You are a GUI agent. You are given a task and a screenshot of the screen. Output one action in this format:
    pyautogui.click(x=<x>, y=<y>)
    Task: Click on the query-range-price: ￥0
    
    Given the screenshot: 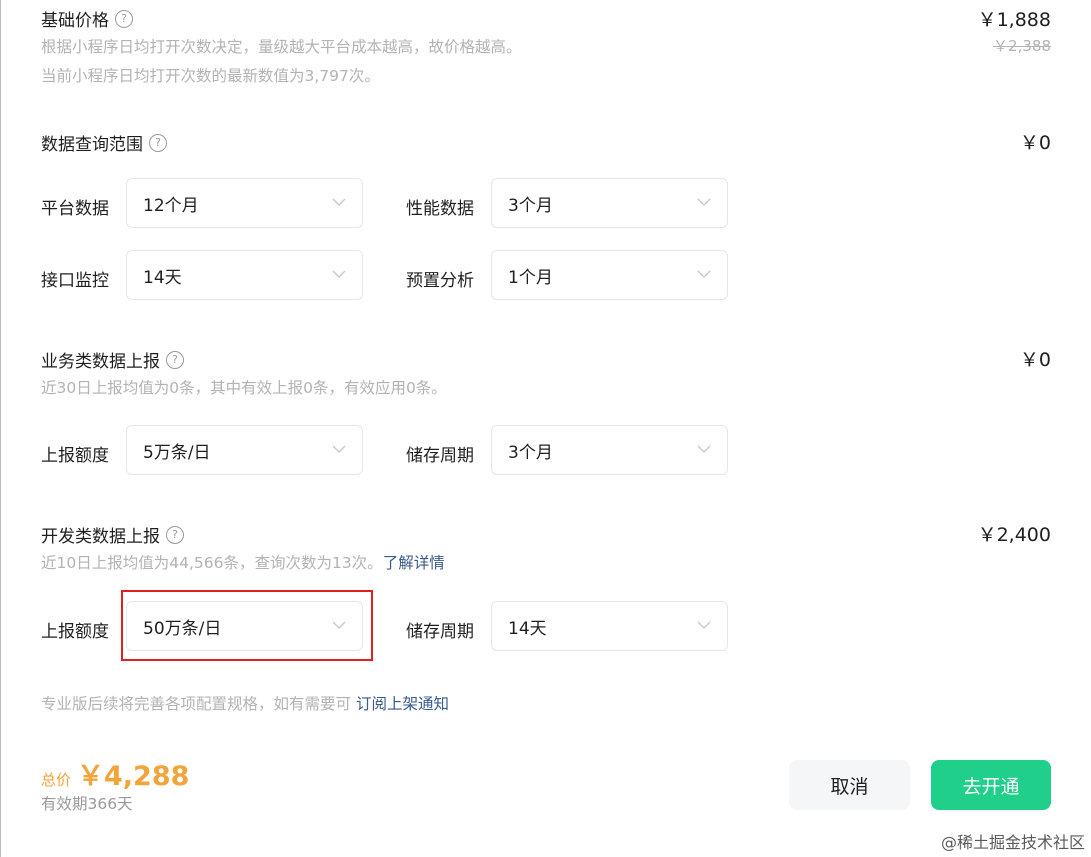 What is the action you would take?
    pyautogui.click(x=1035, y=143)
    